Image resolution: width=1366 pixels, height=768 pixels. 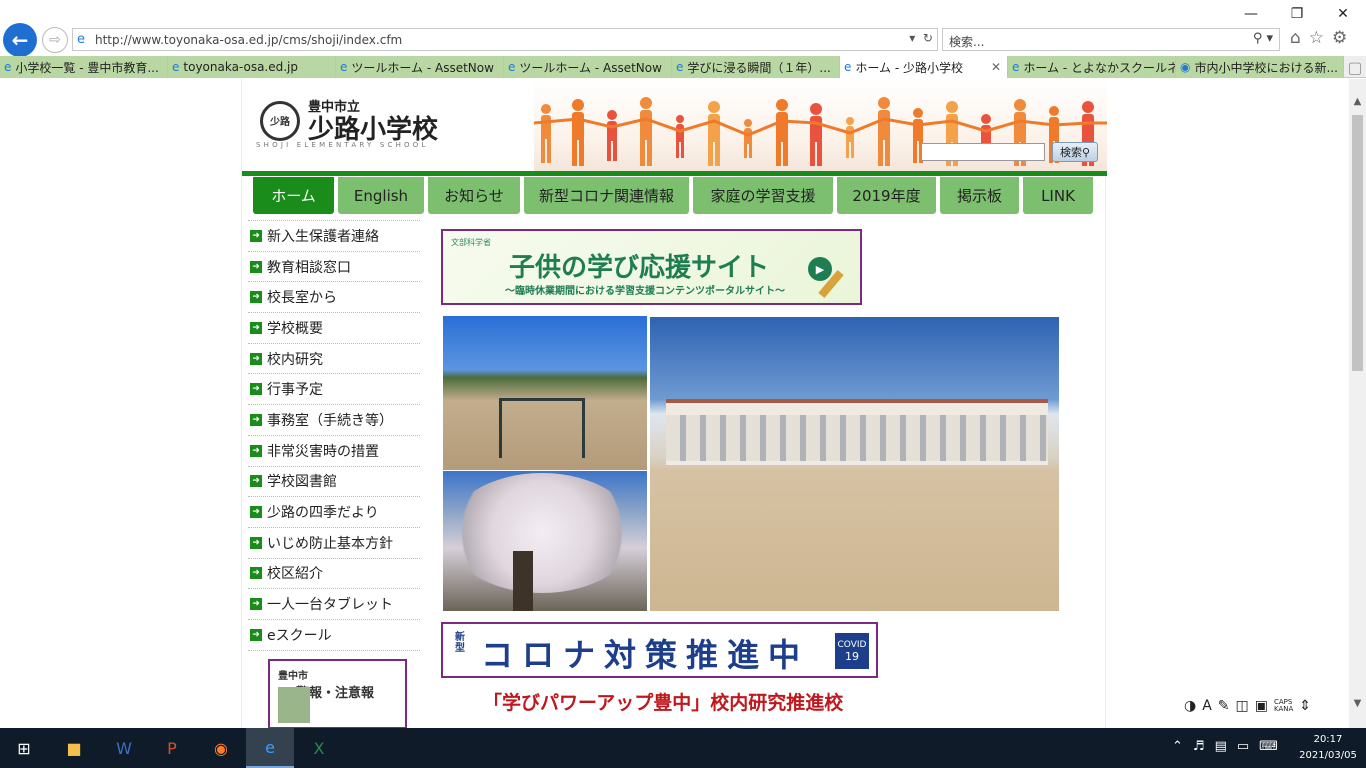 What do you see at coordinates (381, 195) in the screenshot?
I see `nav-english: English` at bounding box center [381, 195].